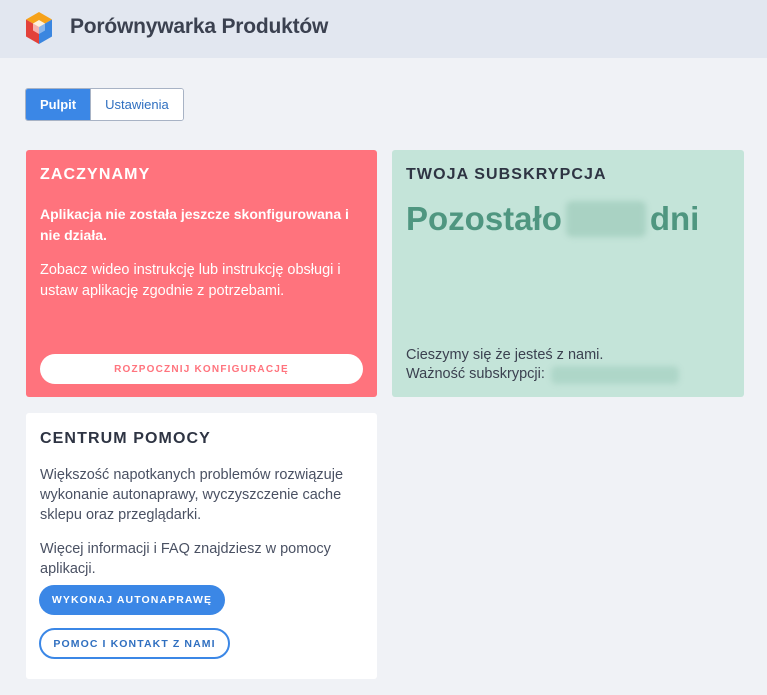 This screenshot has width=767, height=695. Describe the element at coordinates (39, 28) in the screenshot. I see `cube-logo-icon` at that location.